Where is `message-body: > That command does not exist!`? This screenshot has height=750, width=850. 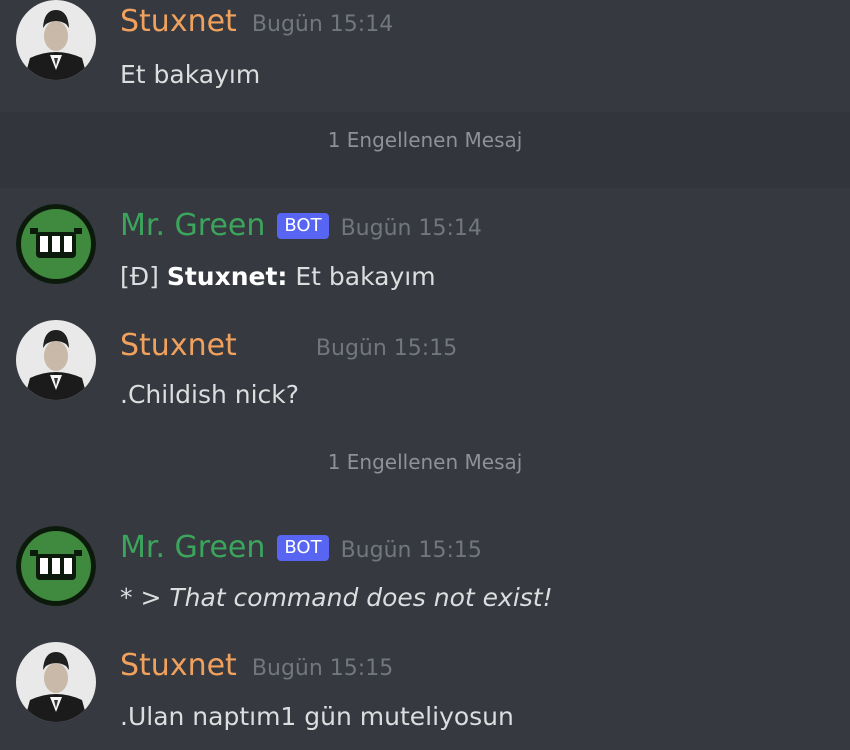 message-body: > That command does not exist! is located at coordinates (346, 597).